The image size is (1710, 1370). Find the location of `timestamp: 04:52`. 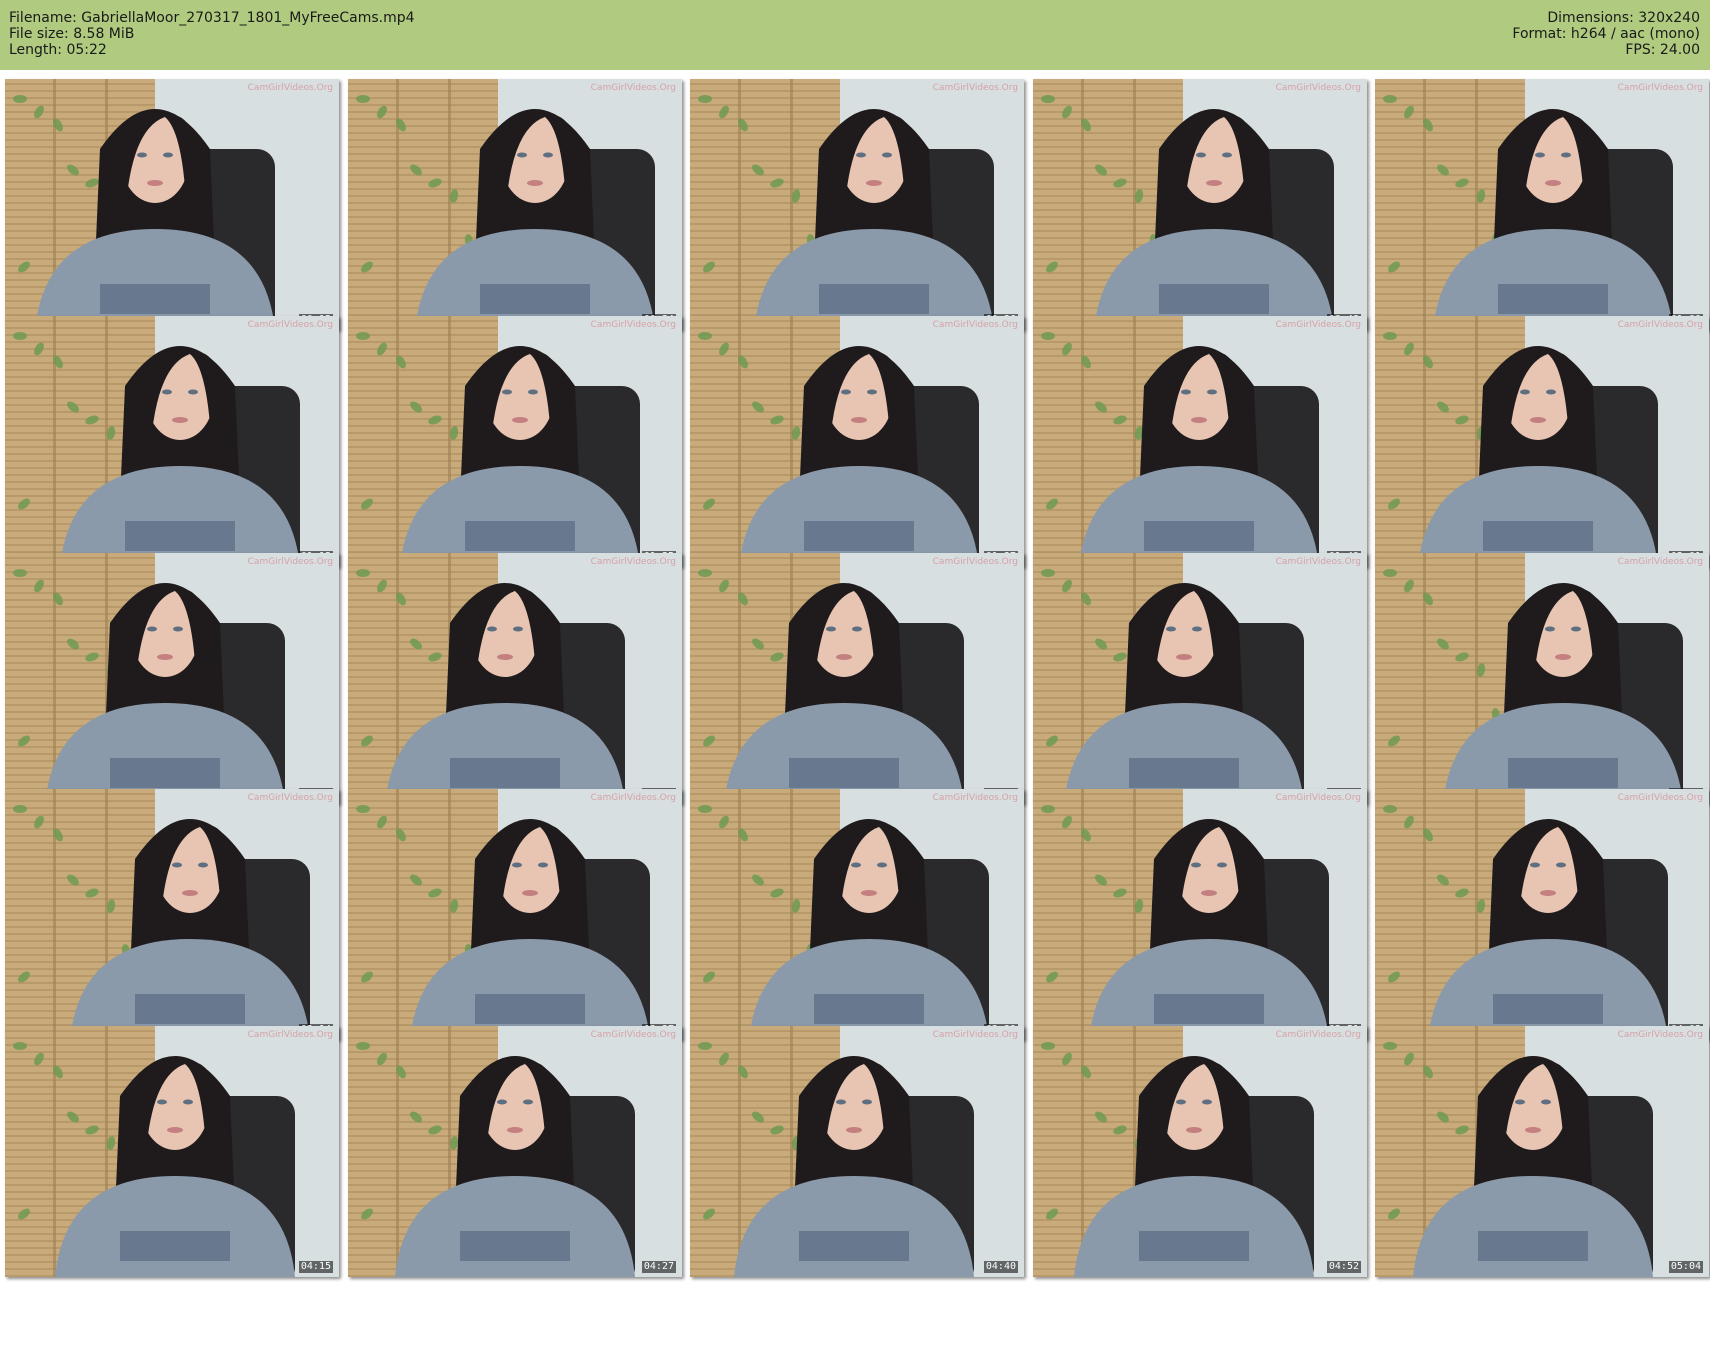

timestamp: 04:52 is located at coordinates (1343, 1267).